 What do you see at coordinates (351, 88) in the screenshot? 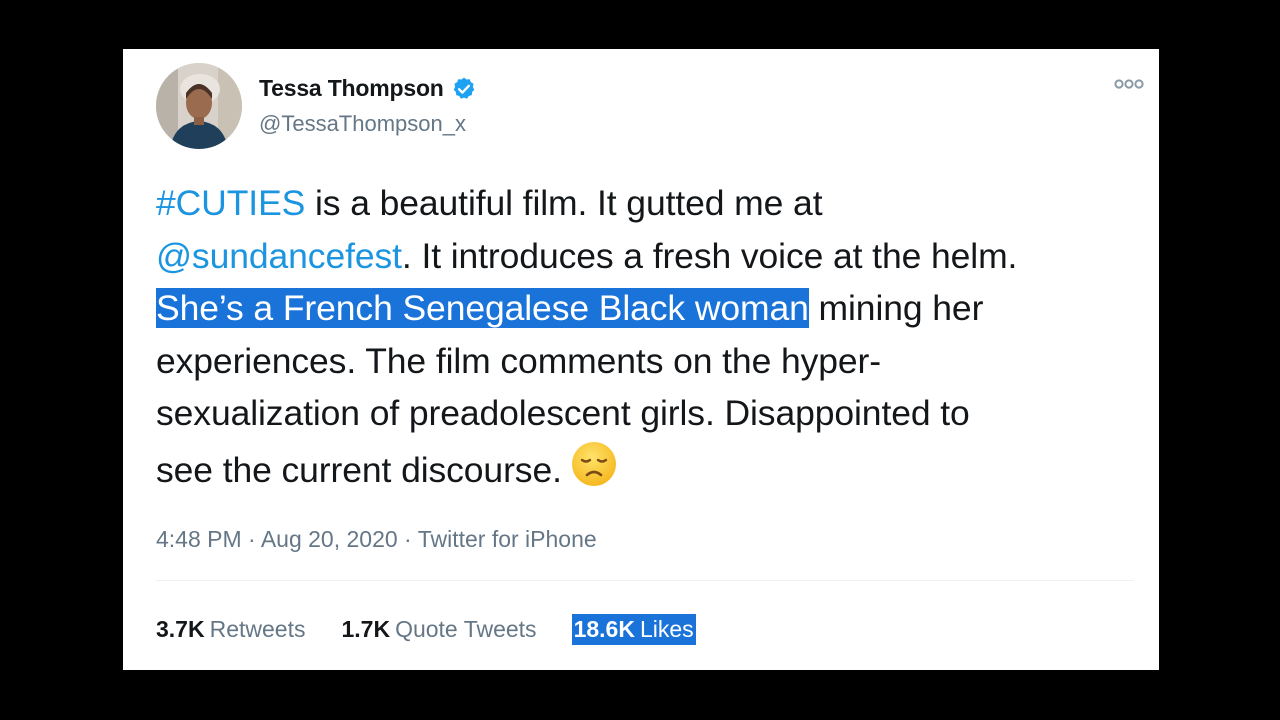
I see `author-display-name: Tessa Thompson` at bounding box center [351, 88].